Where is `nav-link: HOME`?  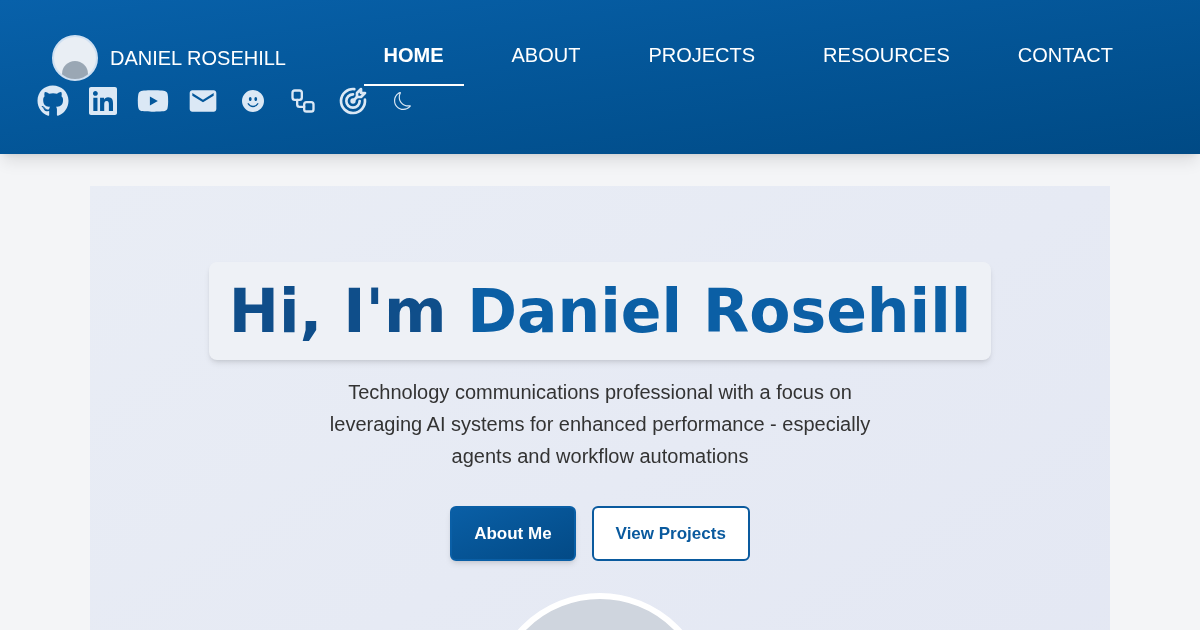 nav-link: HOME is located at coordinates (413, 58).